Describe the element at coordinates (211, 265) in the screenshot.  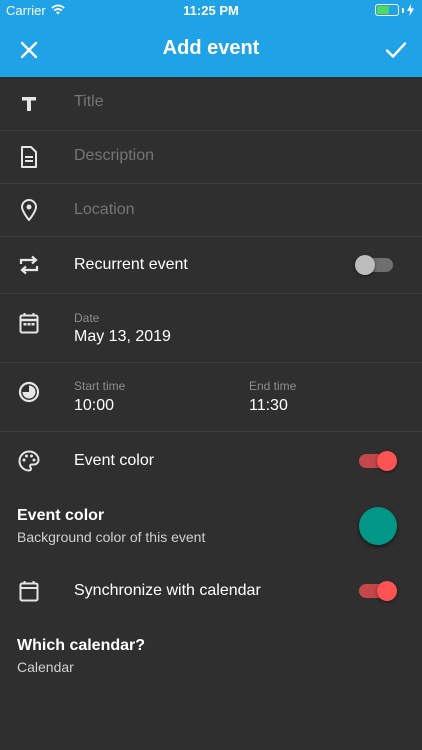
I see `recurrent-event-row: Recurrent event` at that location.